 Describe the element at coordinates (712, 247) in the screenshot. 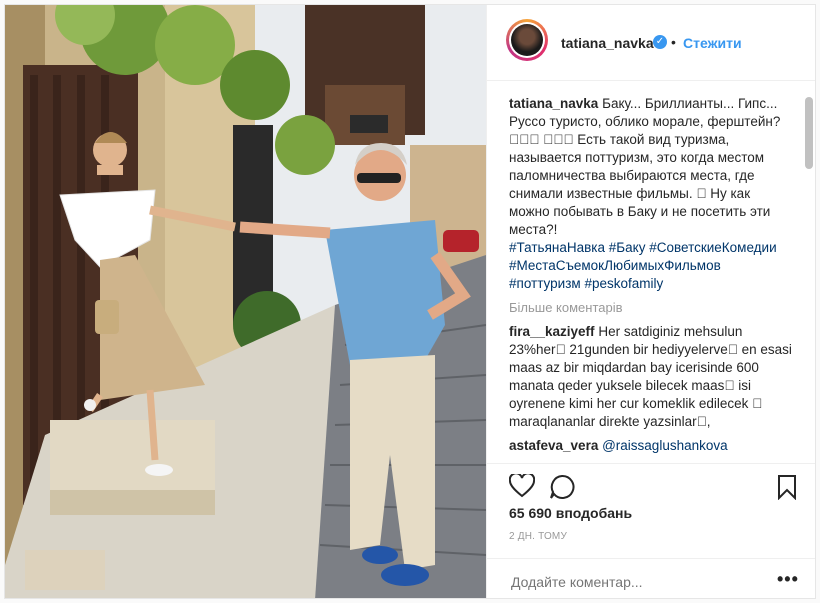

I see `hashtag-link: #СоветскиеКомедии` at that location.